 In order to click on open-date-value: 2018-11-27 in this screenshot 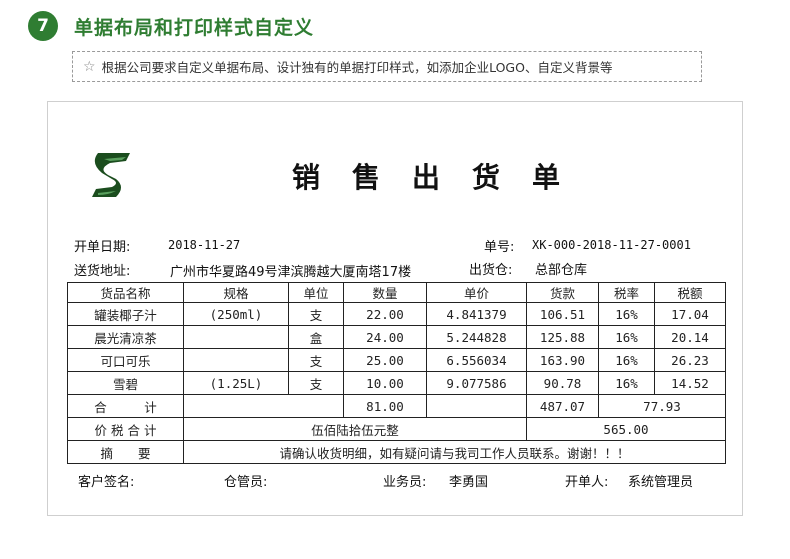, I will do `click(204, 245)`.